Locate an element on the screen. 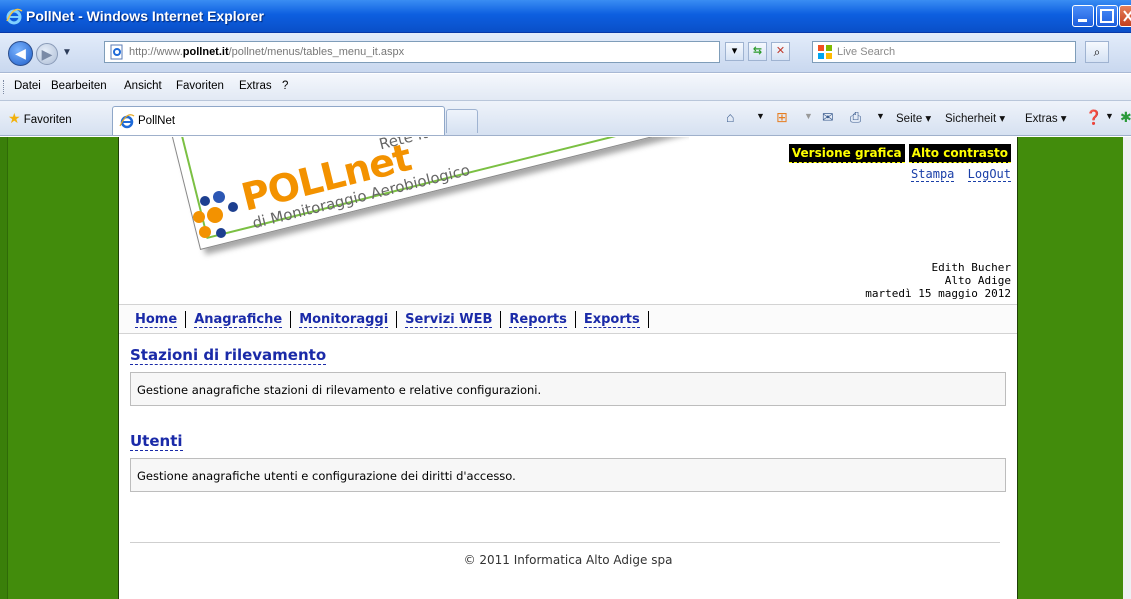  close-icon is located at coordinates (1127, 16).